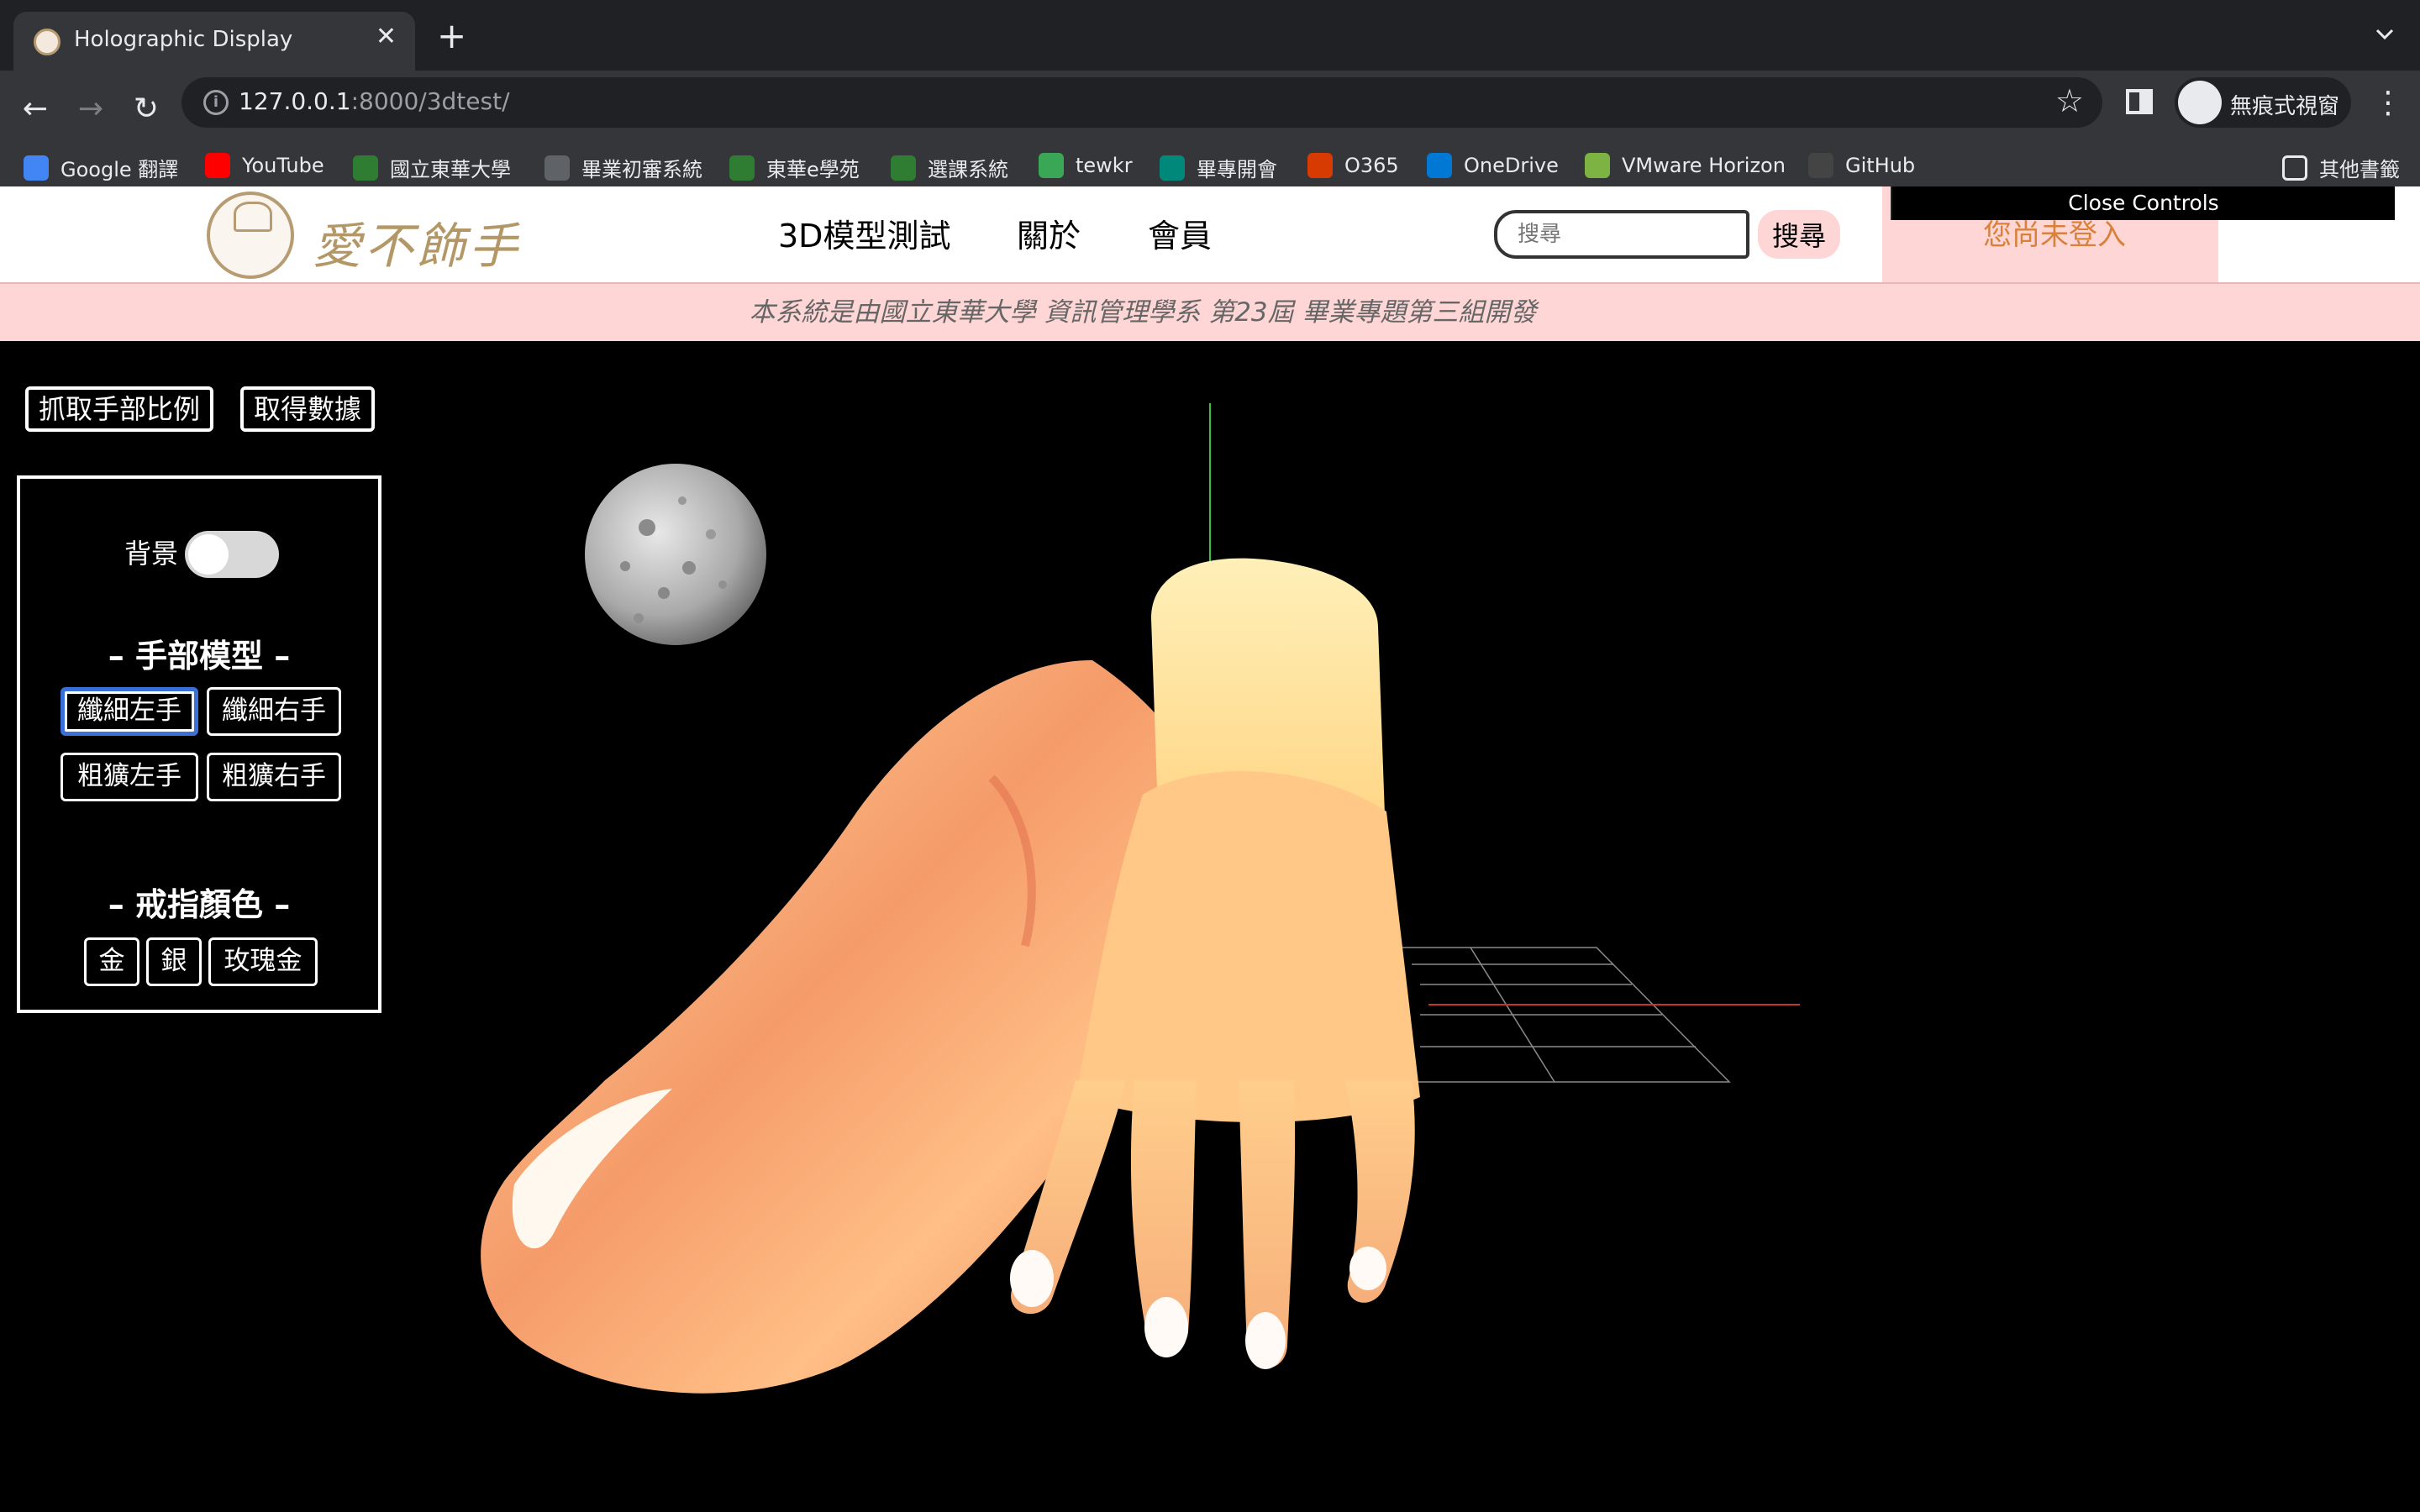 This screenshot has width=2420, height=1512. I want to click on forward-arrow-icon: →, so click(90, 109).